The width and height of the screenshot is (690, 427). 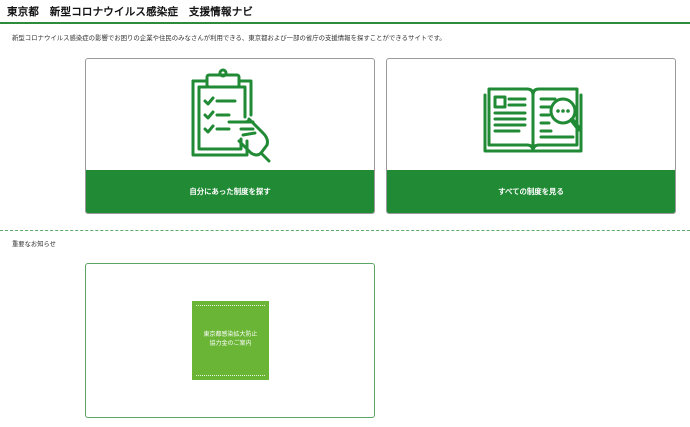 What do you see at coordinates (130, 11) in the screenshot?
I see `site-title: 東京都 新型コロナウイルス感染症 支援情報ナビ` at bounding box center [130, 11].